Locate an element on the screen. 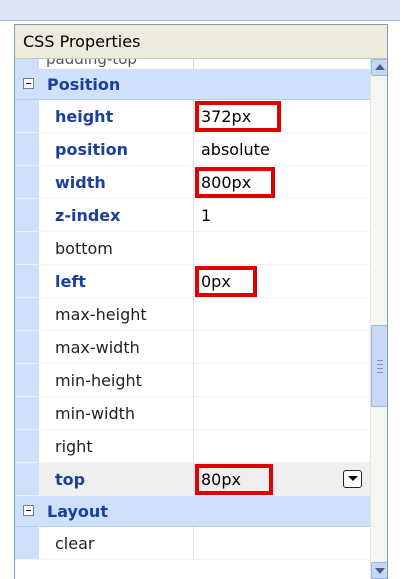  property-name: width is located at coordinates (80, 182).